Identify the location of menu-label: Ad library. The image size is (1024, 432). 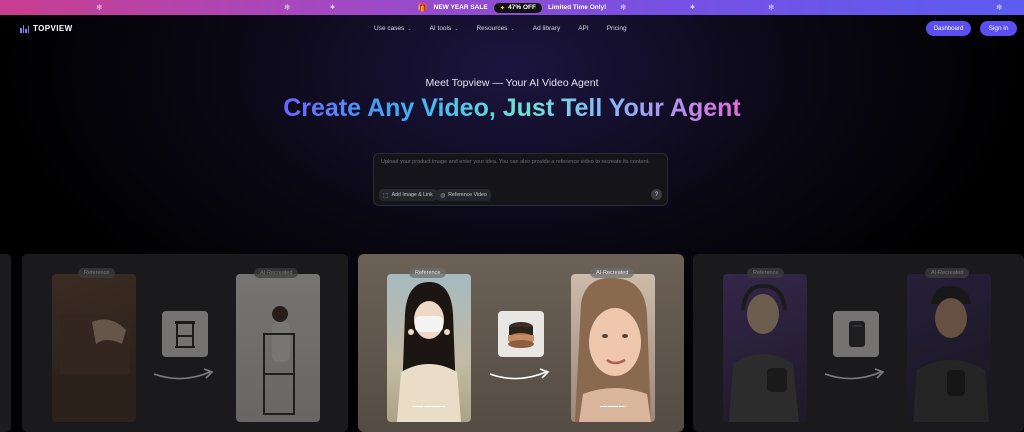
(546, 28).